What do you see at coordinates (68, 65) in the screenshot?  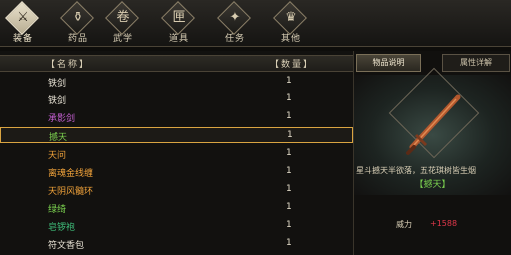 I see `column-header-name: 【名称】` at bounding box center [68, 65].